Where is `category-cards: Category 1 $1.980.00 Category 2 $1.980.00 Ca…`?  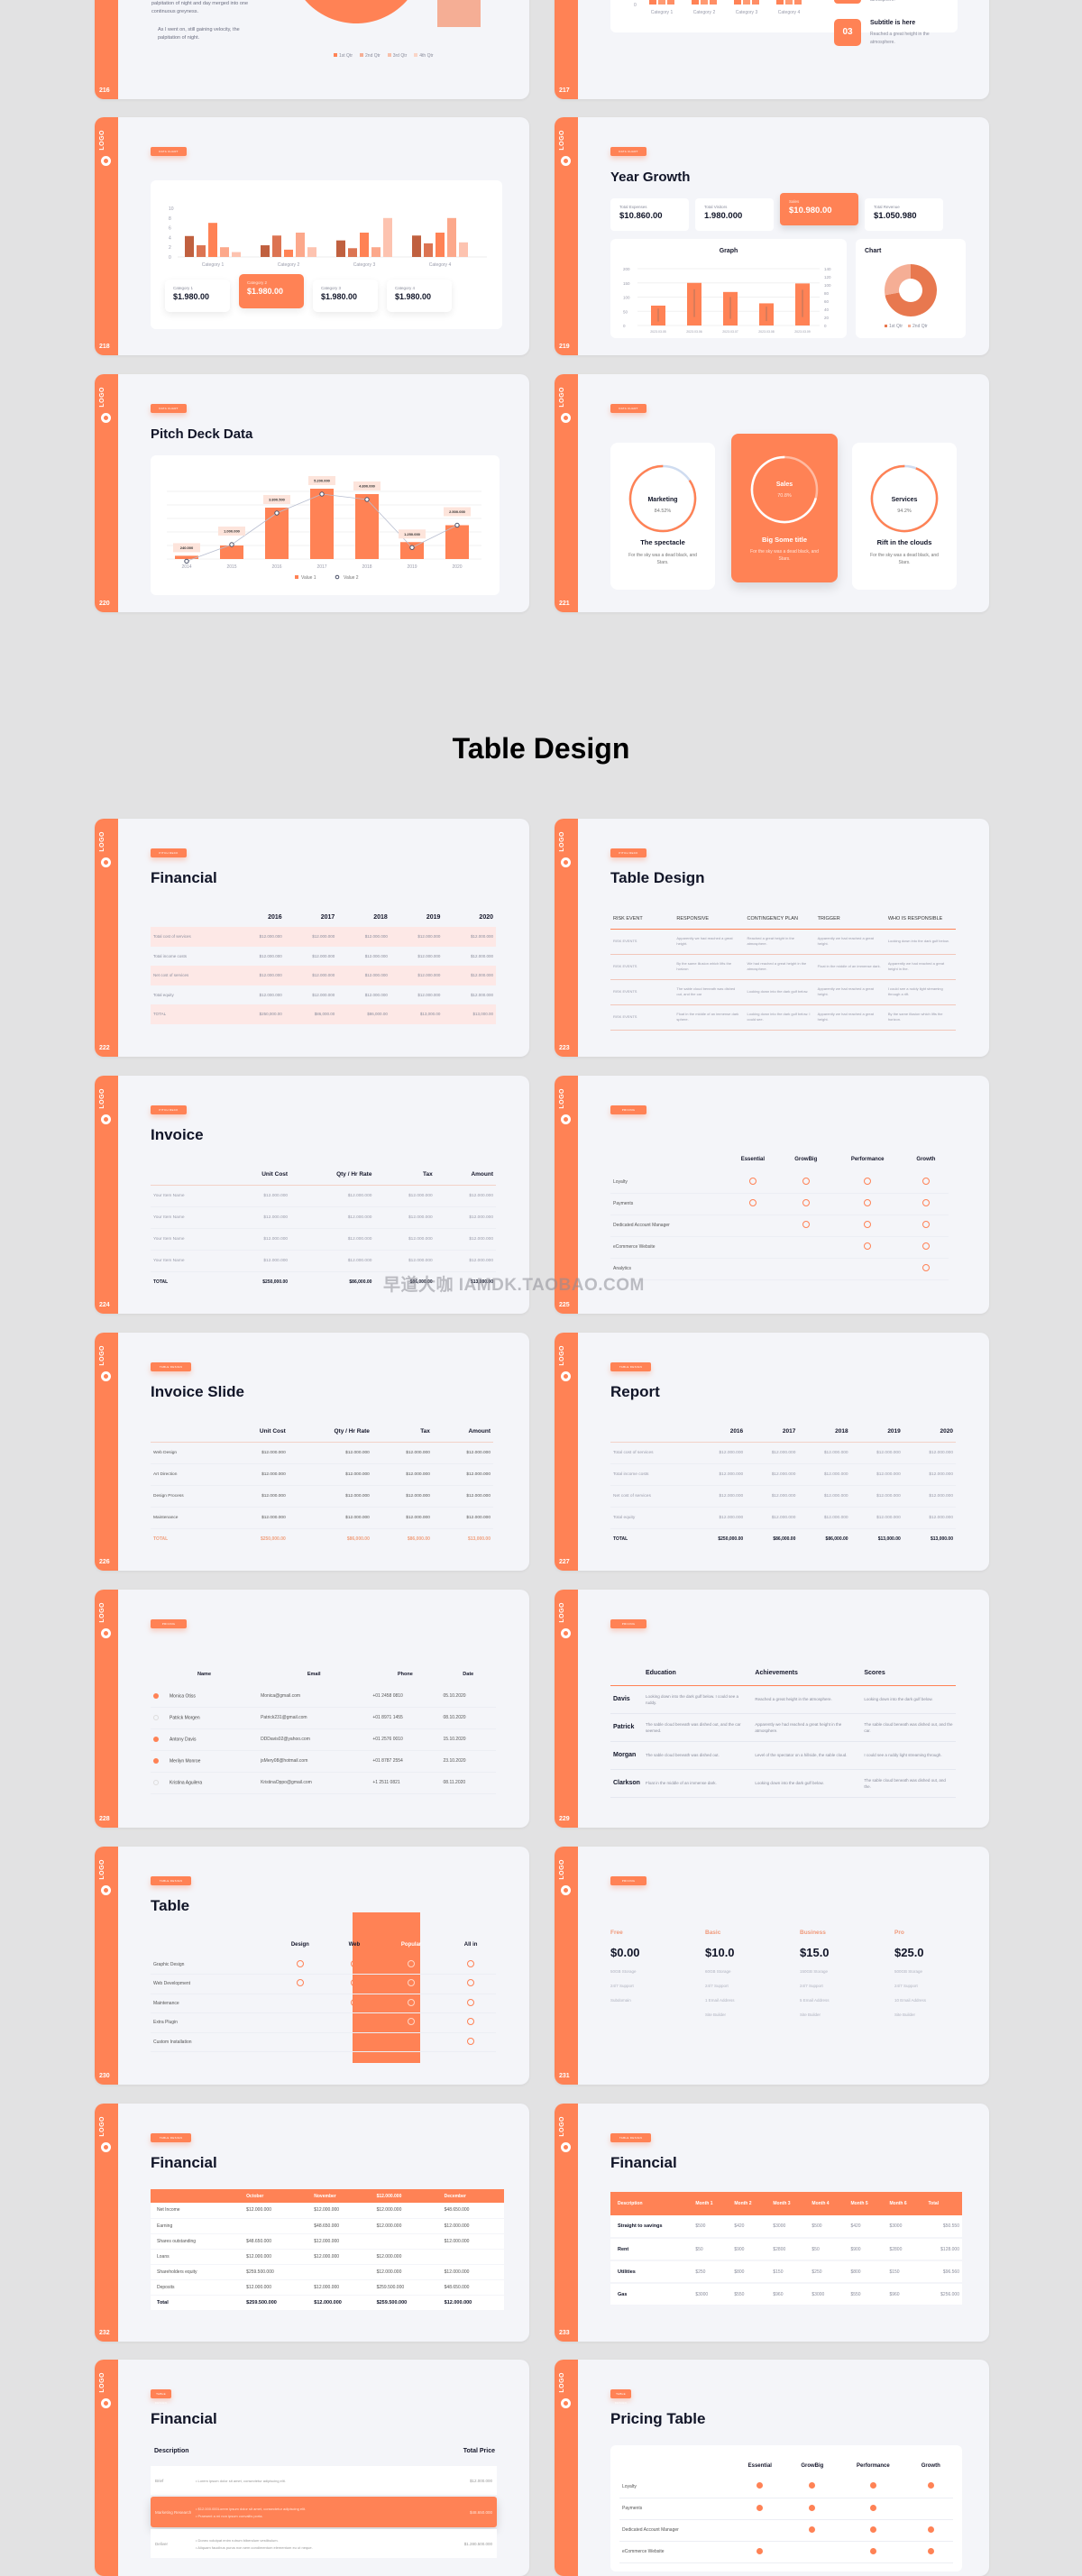 category-cards: Category 1 $1.980.00 Category 2 $1.980.00 Ca… is located at coordinates (308, 293).